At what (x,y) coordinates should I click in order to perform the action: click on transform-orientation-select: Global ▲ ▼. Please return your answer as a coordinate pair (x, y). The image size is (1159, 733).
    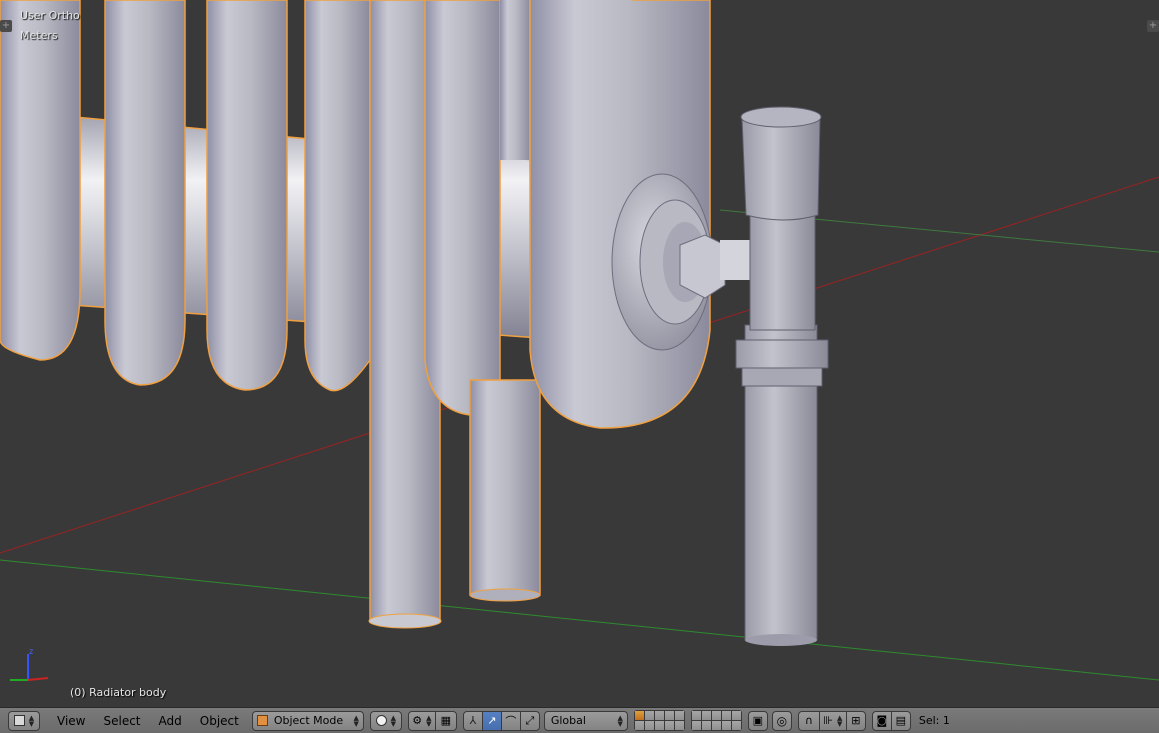
    Looking at the image, I should click on (585, 720).